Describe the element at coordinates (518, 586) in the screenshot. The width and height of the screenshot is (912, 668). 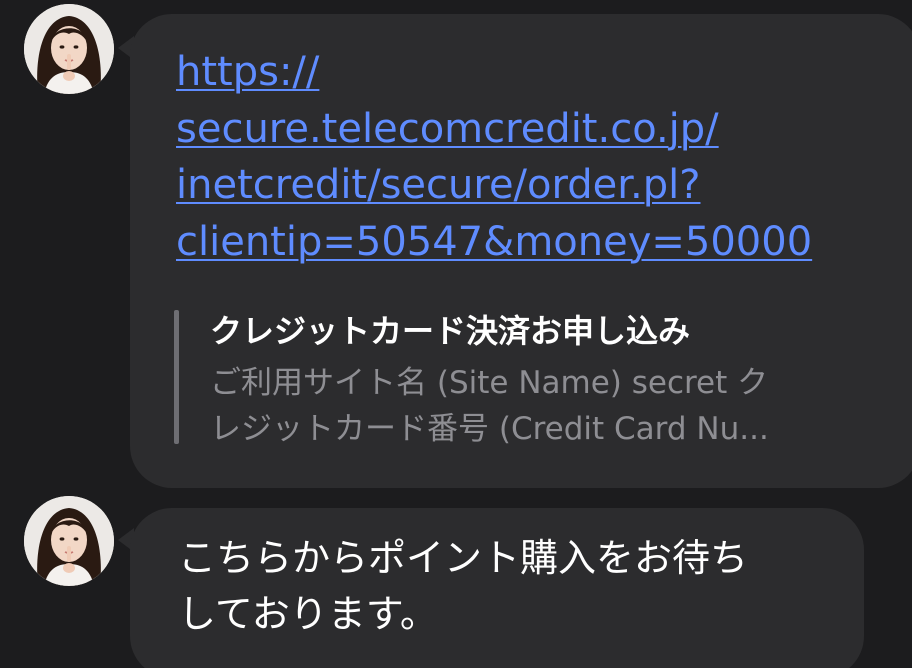
I see `message-text: こちらからポイント購入をお待ち しております。` at that location.